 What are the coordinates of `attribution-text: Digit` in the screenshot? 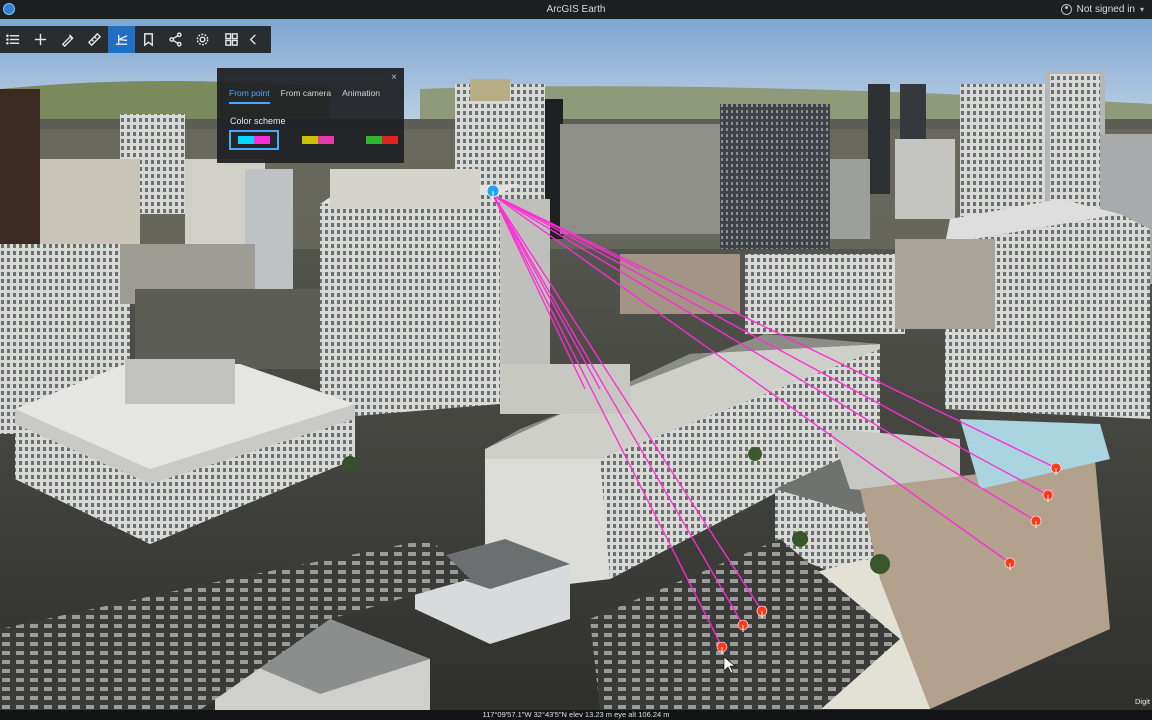 It's located at (1142, 701).